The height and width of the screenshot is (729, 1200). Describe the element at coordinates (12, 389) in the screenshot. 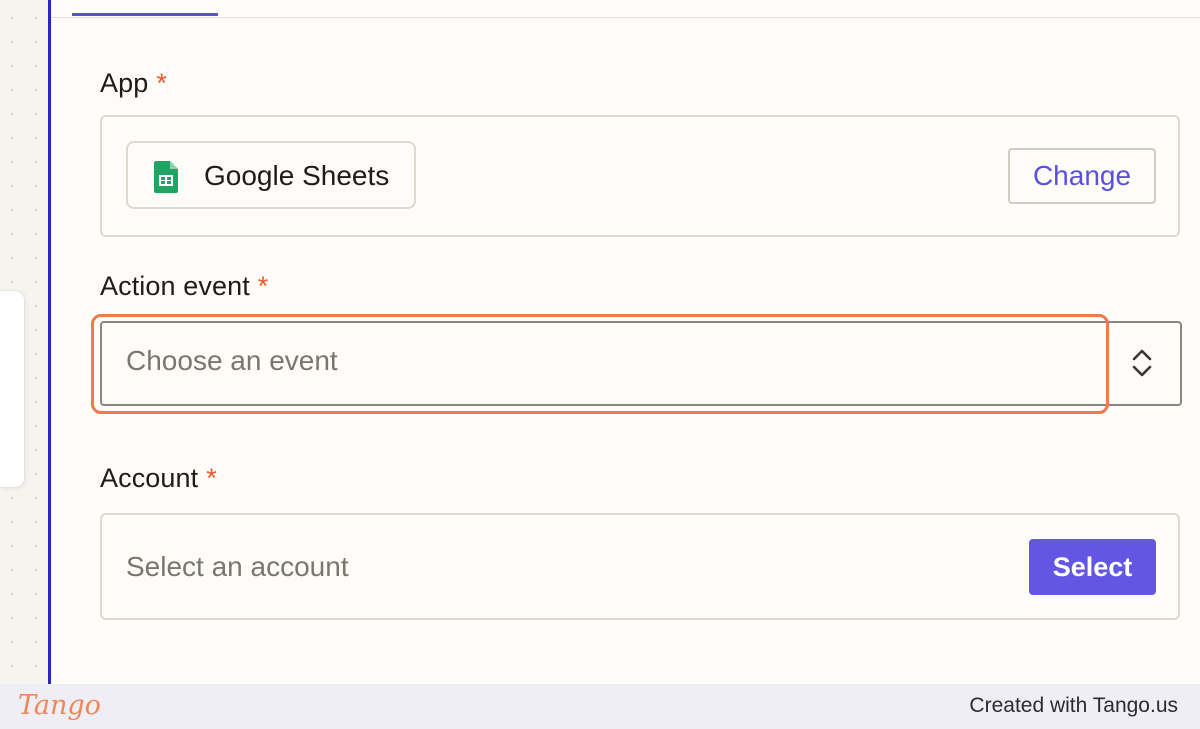

I see `panel-collapse-handle` at that location.